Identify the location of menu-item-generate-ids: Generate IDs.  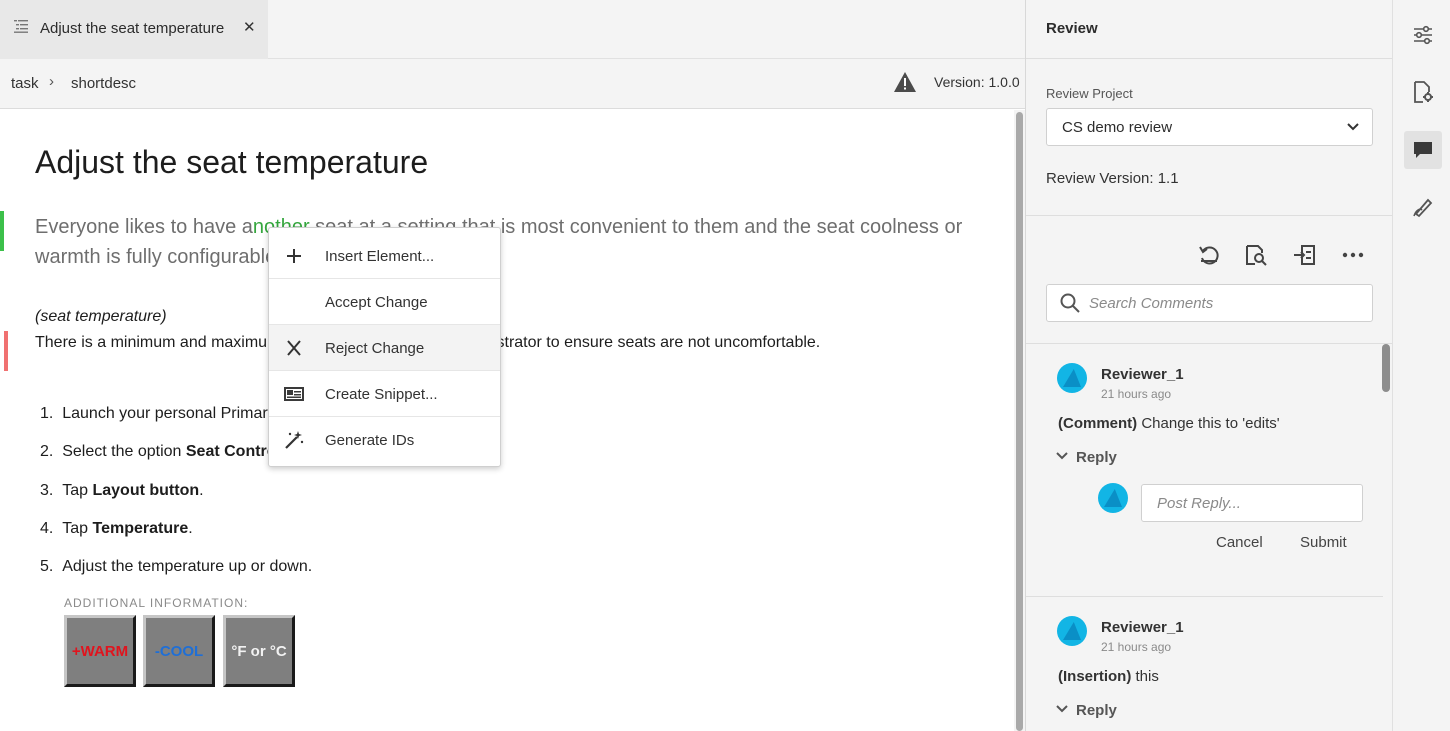
(384, 440).